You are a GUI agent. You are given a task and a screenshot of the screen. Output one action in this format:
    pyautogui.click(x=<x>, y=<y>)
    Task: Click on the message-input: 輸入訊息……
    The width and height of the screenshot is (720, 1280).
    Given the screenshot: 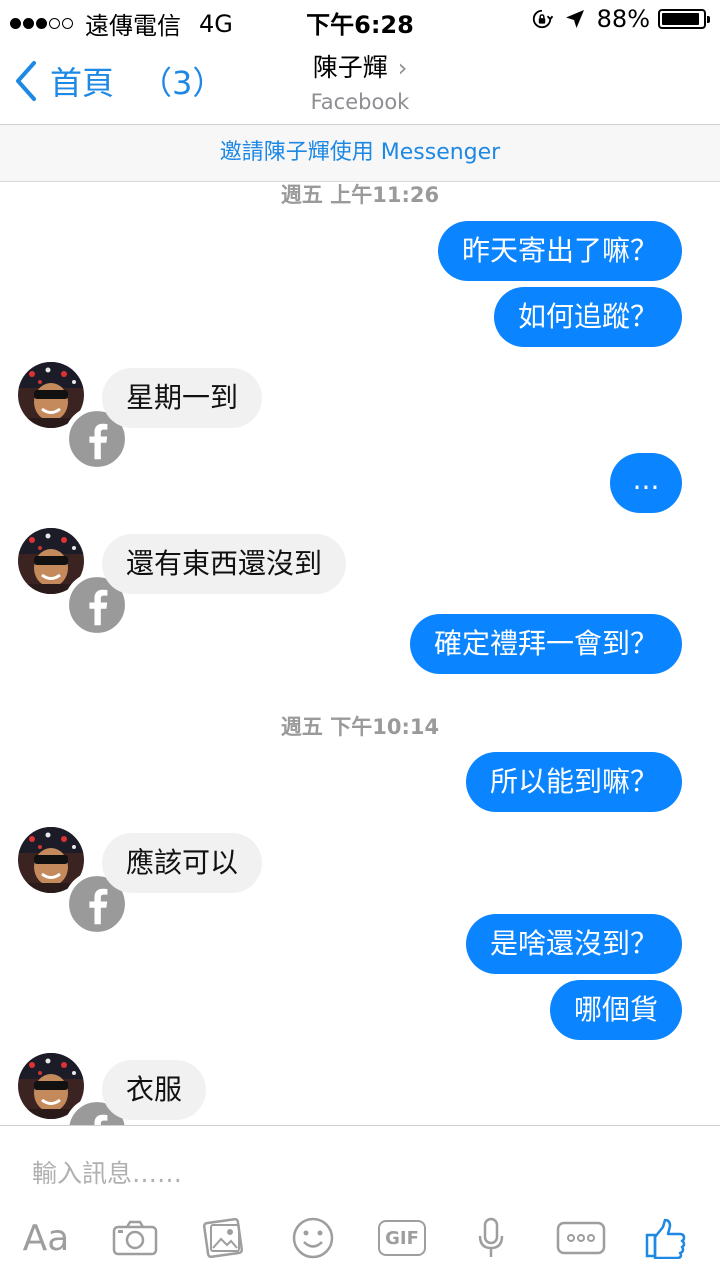 What is the action you would take?
    pyautogui.click(x=107, y=1172)
    